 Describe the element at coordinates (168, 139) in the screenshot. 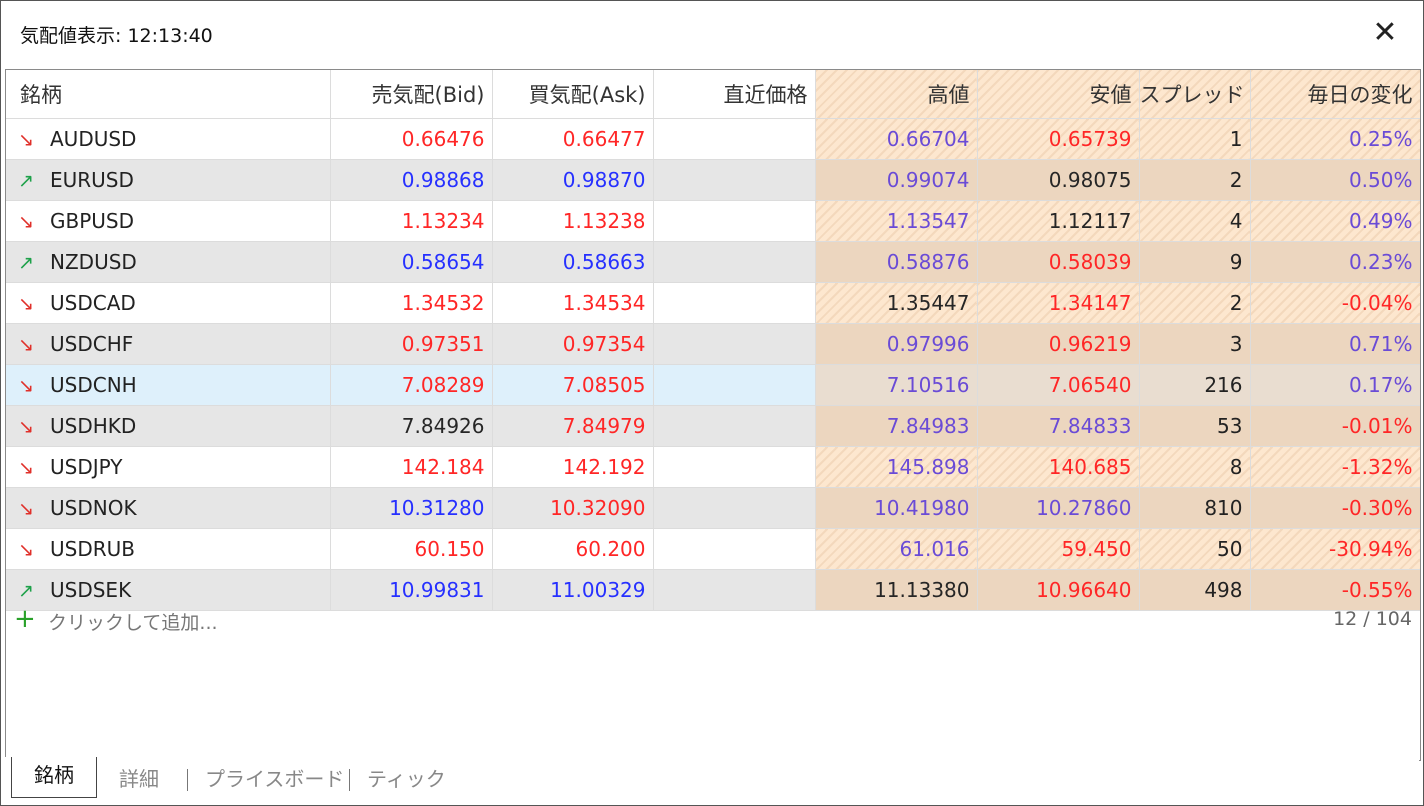

I see `symbol-cell: ↘ AUDUSD` at that location.